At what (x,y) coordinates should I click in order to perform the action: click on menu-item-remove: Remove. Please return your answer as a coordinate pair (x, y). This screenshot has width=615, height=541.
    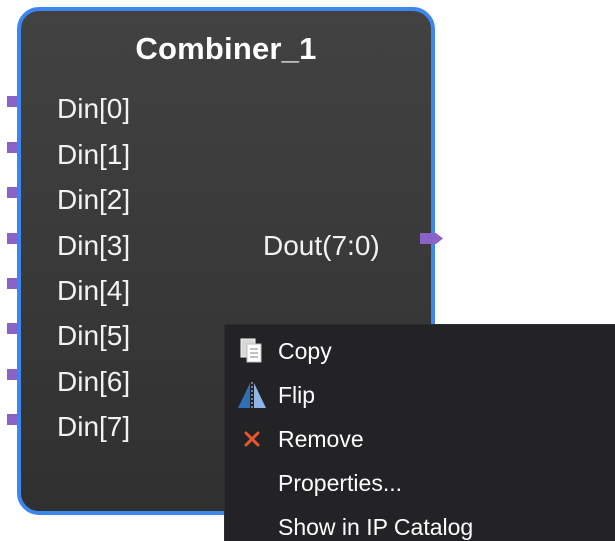
    Looking at the image, I should click on (420, 440).